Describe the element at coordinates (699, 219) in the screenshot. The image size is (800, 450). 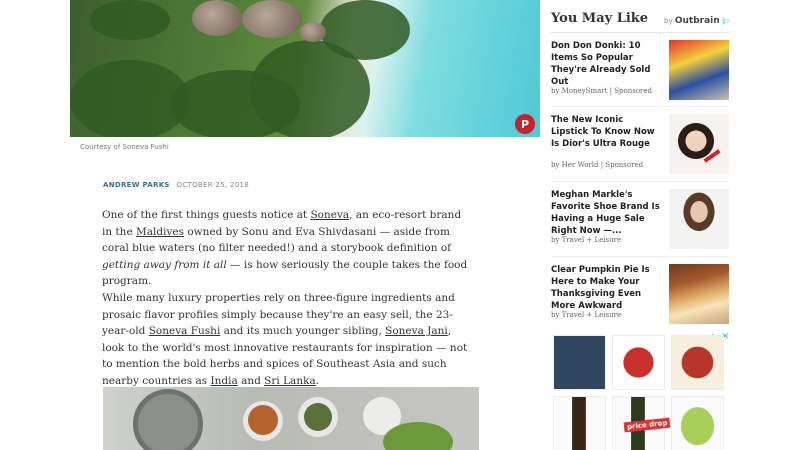
I see `thumbnail-portrait` at that location.